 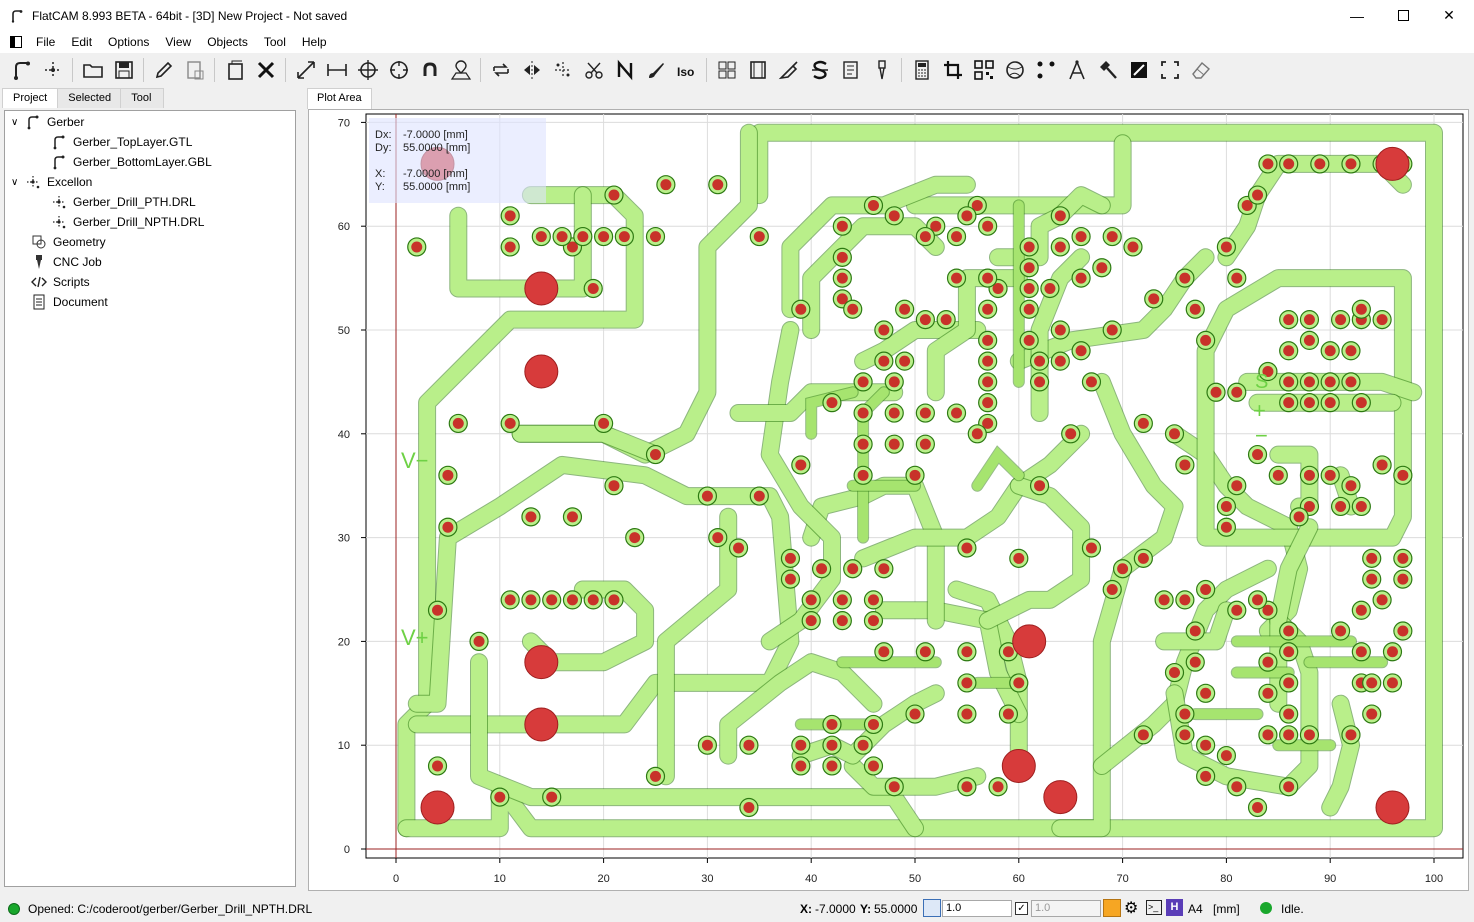 What do you see at coordinates (932, 908) in the screenshot?
I see `grid-snap-icon` at bounding box center [932, 908].